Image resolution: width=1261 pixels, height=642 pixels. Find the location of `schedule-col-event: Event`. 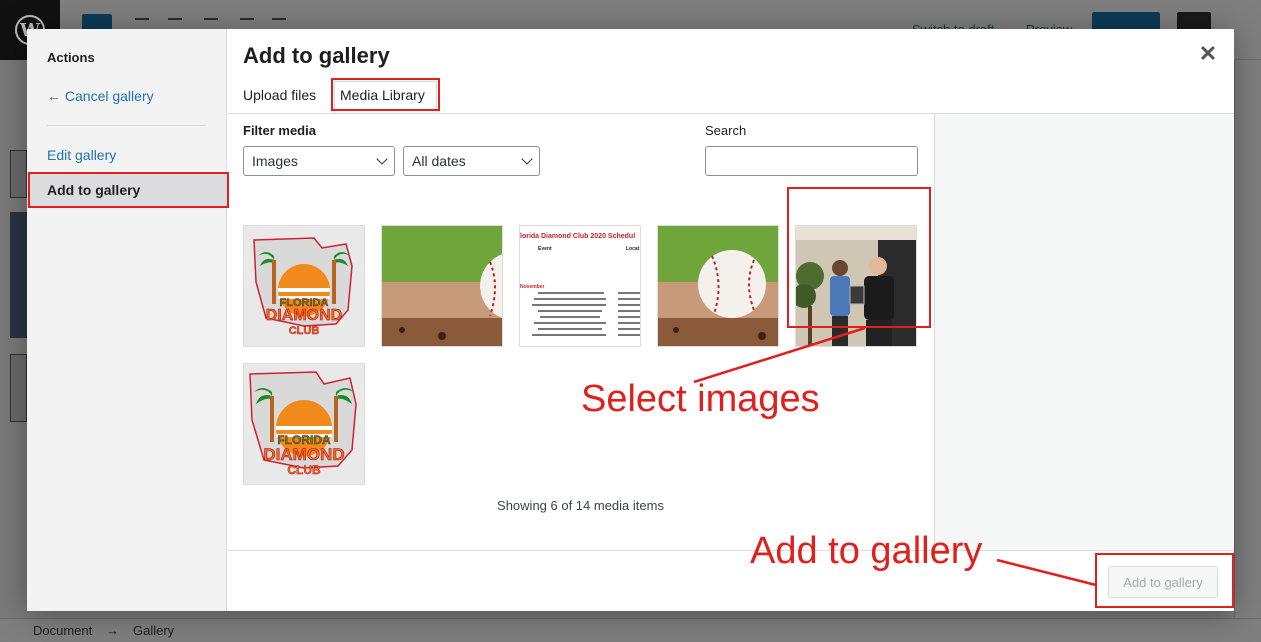

schedule-col-event: Event is located at coordinates (545, 249).